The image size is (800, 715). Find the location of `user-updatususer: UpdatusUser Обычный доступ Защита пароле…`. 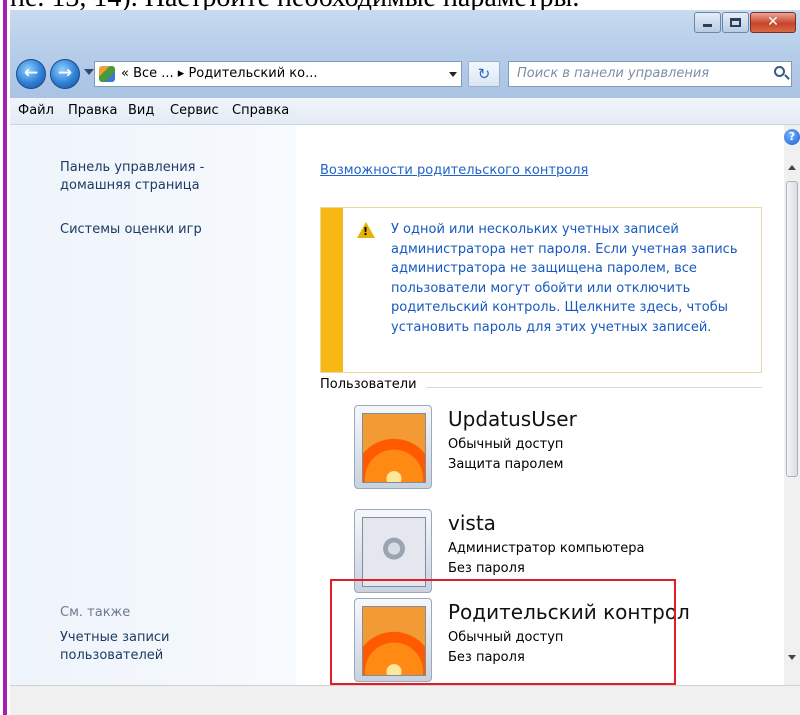

user-updatususer: UpdatusUser Обычный доступ Защита пароле… is located at coordinates (508, 453).